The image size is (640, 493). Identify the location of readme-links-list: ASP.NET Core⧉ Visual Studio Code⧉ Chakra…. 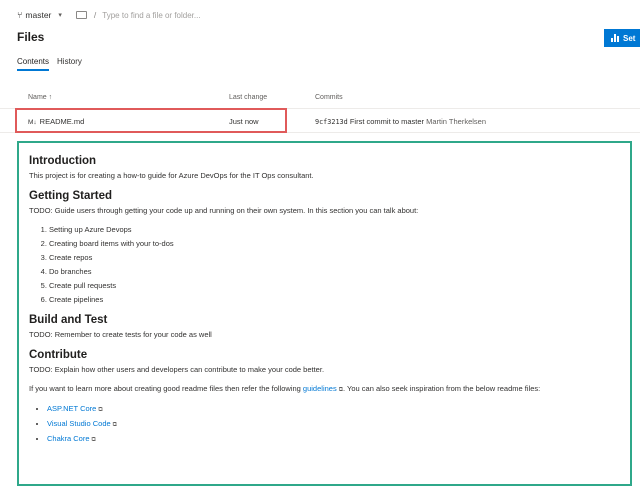
(329, 424).